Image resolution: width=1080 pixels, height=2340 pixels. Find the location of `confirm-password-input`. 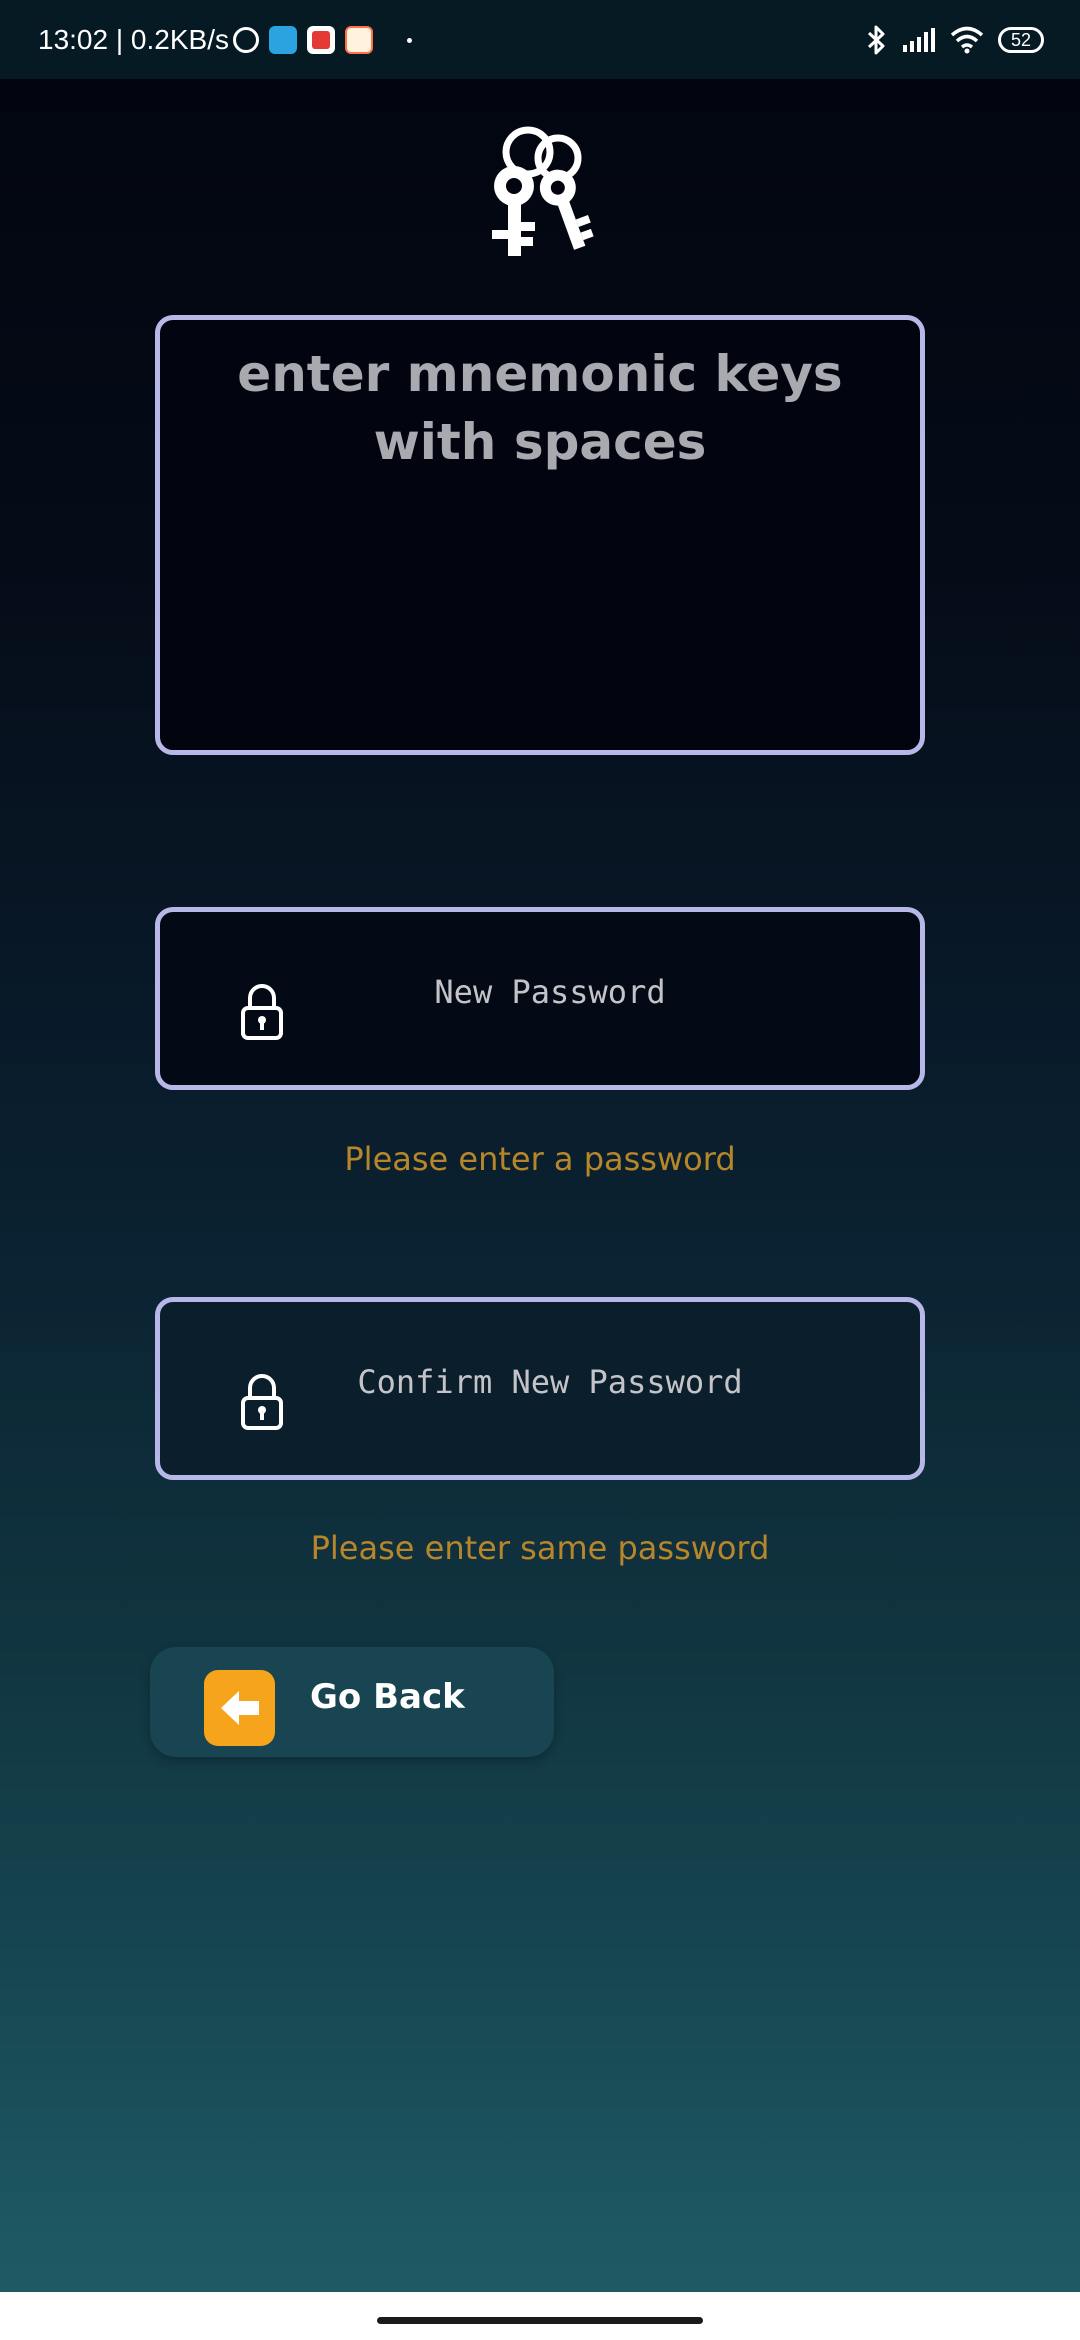

confirm-password-input is located at coordinates (550, 1382).